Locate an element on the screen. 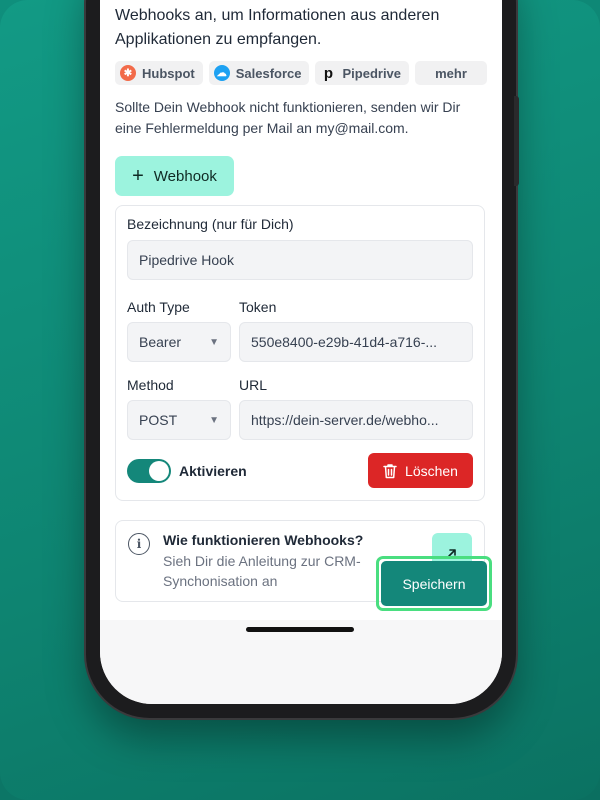 This screenshot has width=600, height=800. delete-label: Löschen is located at coordinates (431, 470).